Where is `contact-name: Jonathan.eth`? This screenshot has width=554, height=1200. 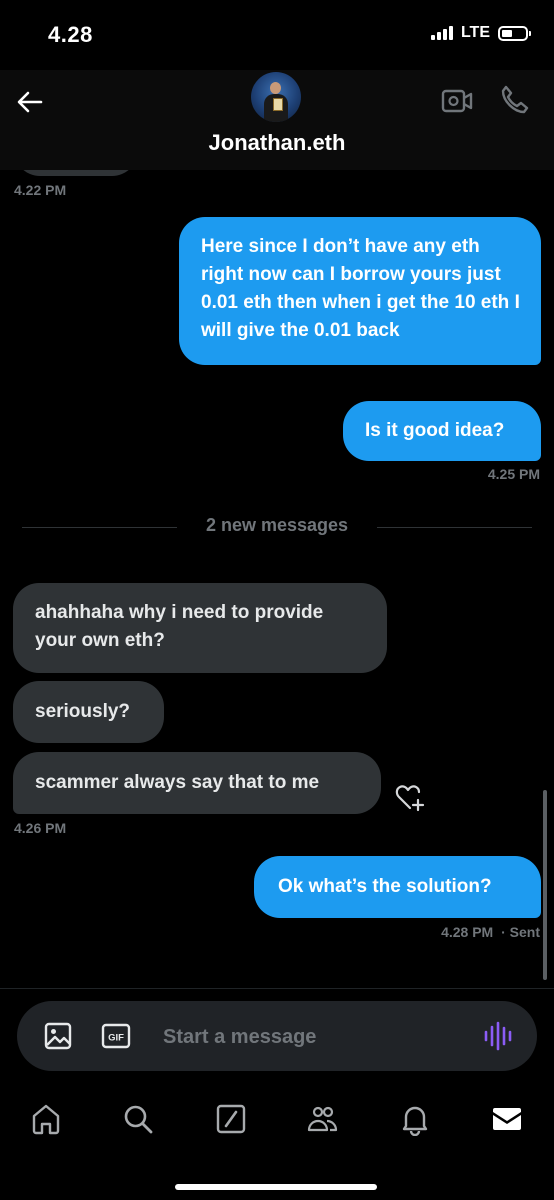 contact-name: Jonathan.eth is located at coordinates (277, 143).